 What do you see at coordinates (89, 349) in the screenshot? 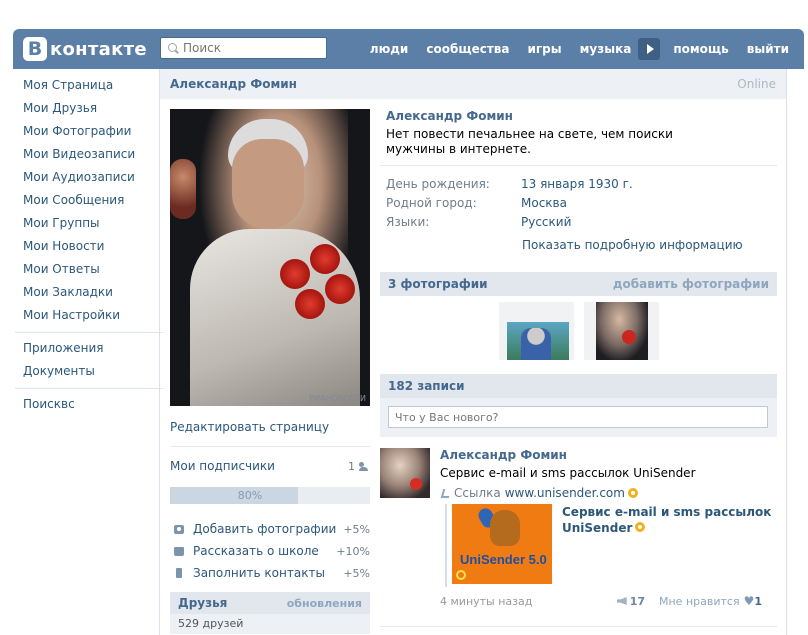
I see `menu-apps: Приложения` at bounding box center [89, 349].